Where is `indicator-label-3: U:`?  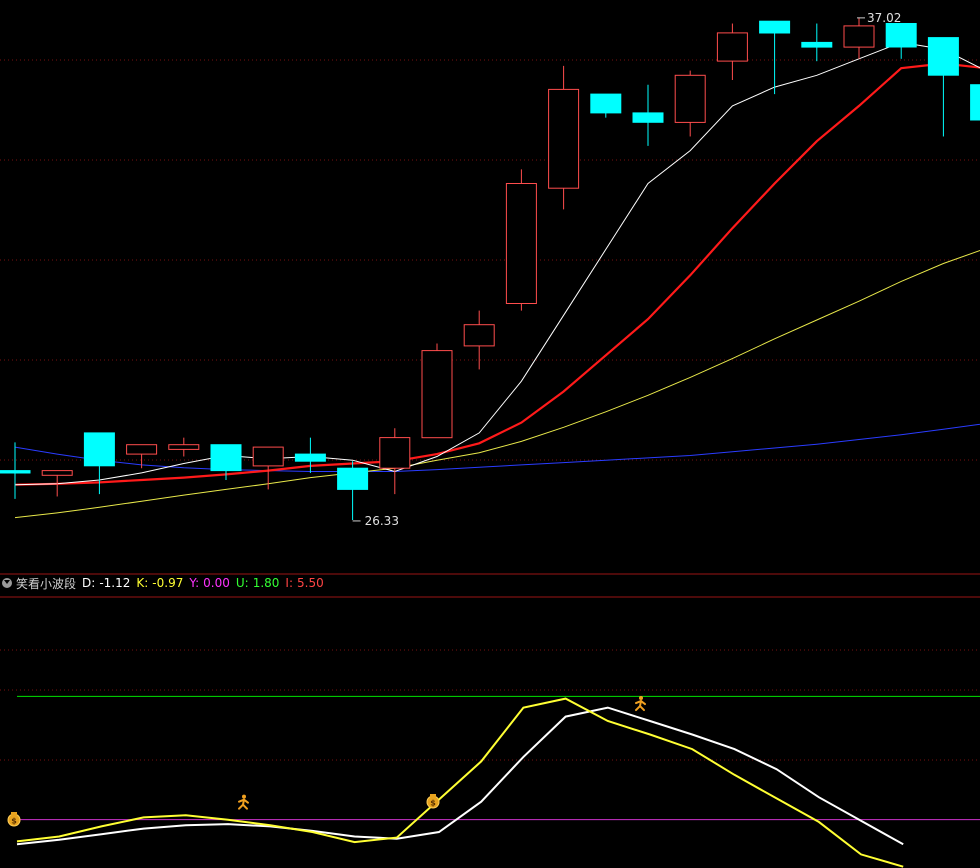 indicator-label-3: U: is located at coordinates (242, 583).